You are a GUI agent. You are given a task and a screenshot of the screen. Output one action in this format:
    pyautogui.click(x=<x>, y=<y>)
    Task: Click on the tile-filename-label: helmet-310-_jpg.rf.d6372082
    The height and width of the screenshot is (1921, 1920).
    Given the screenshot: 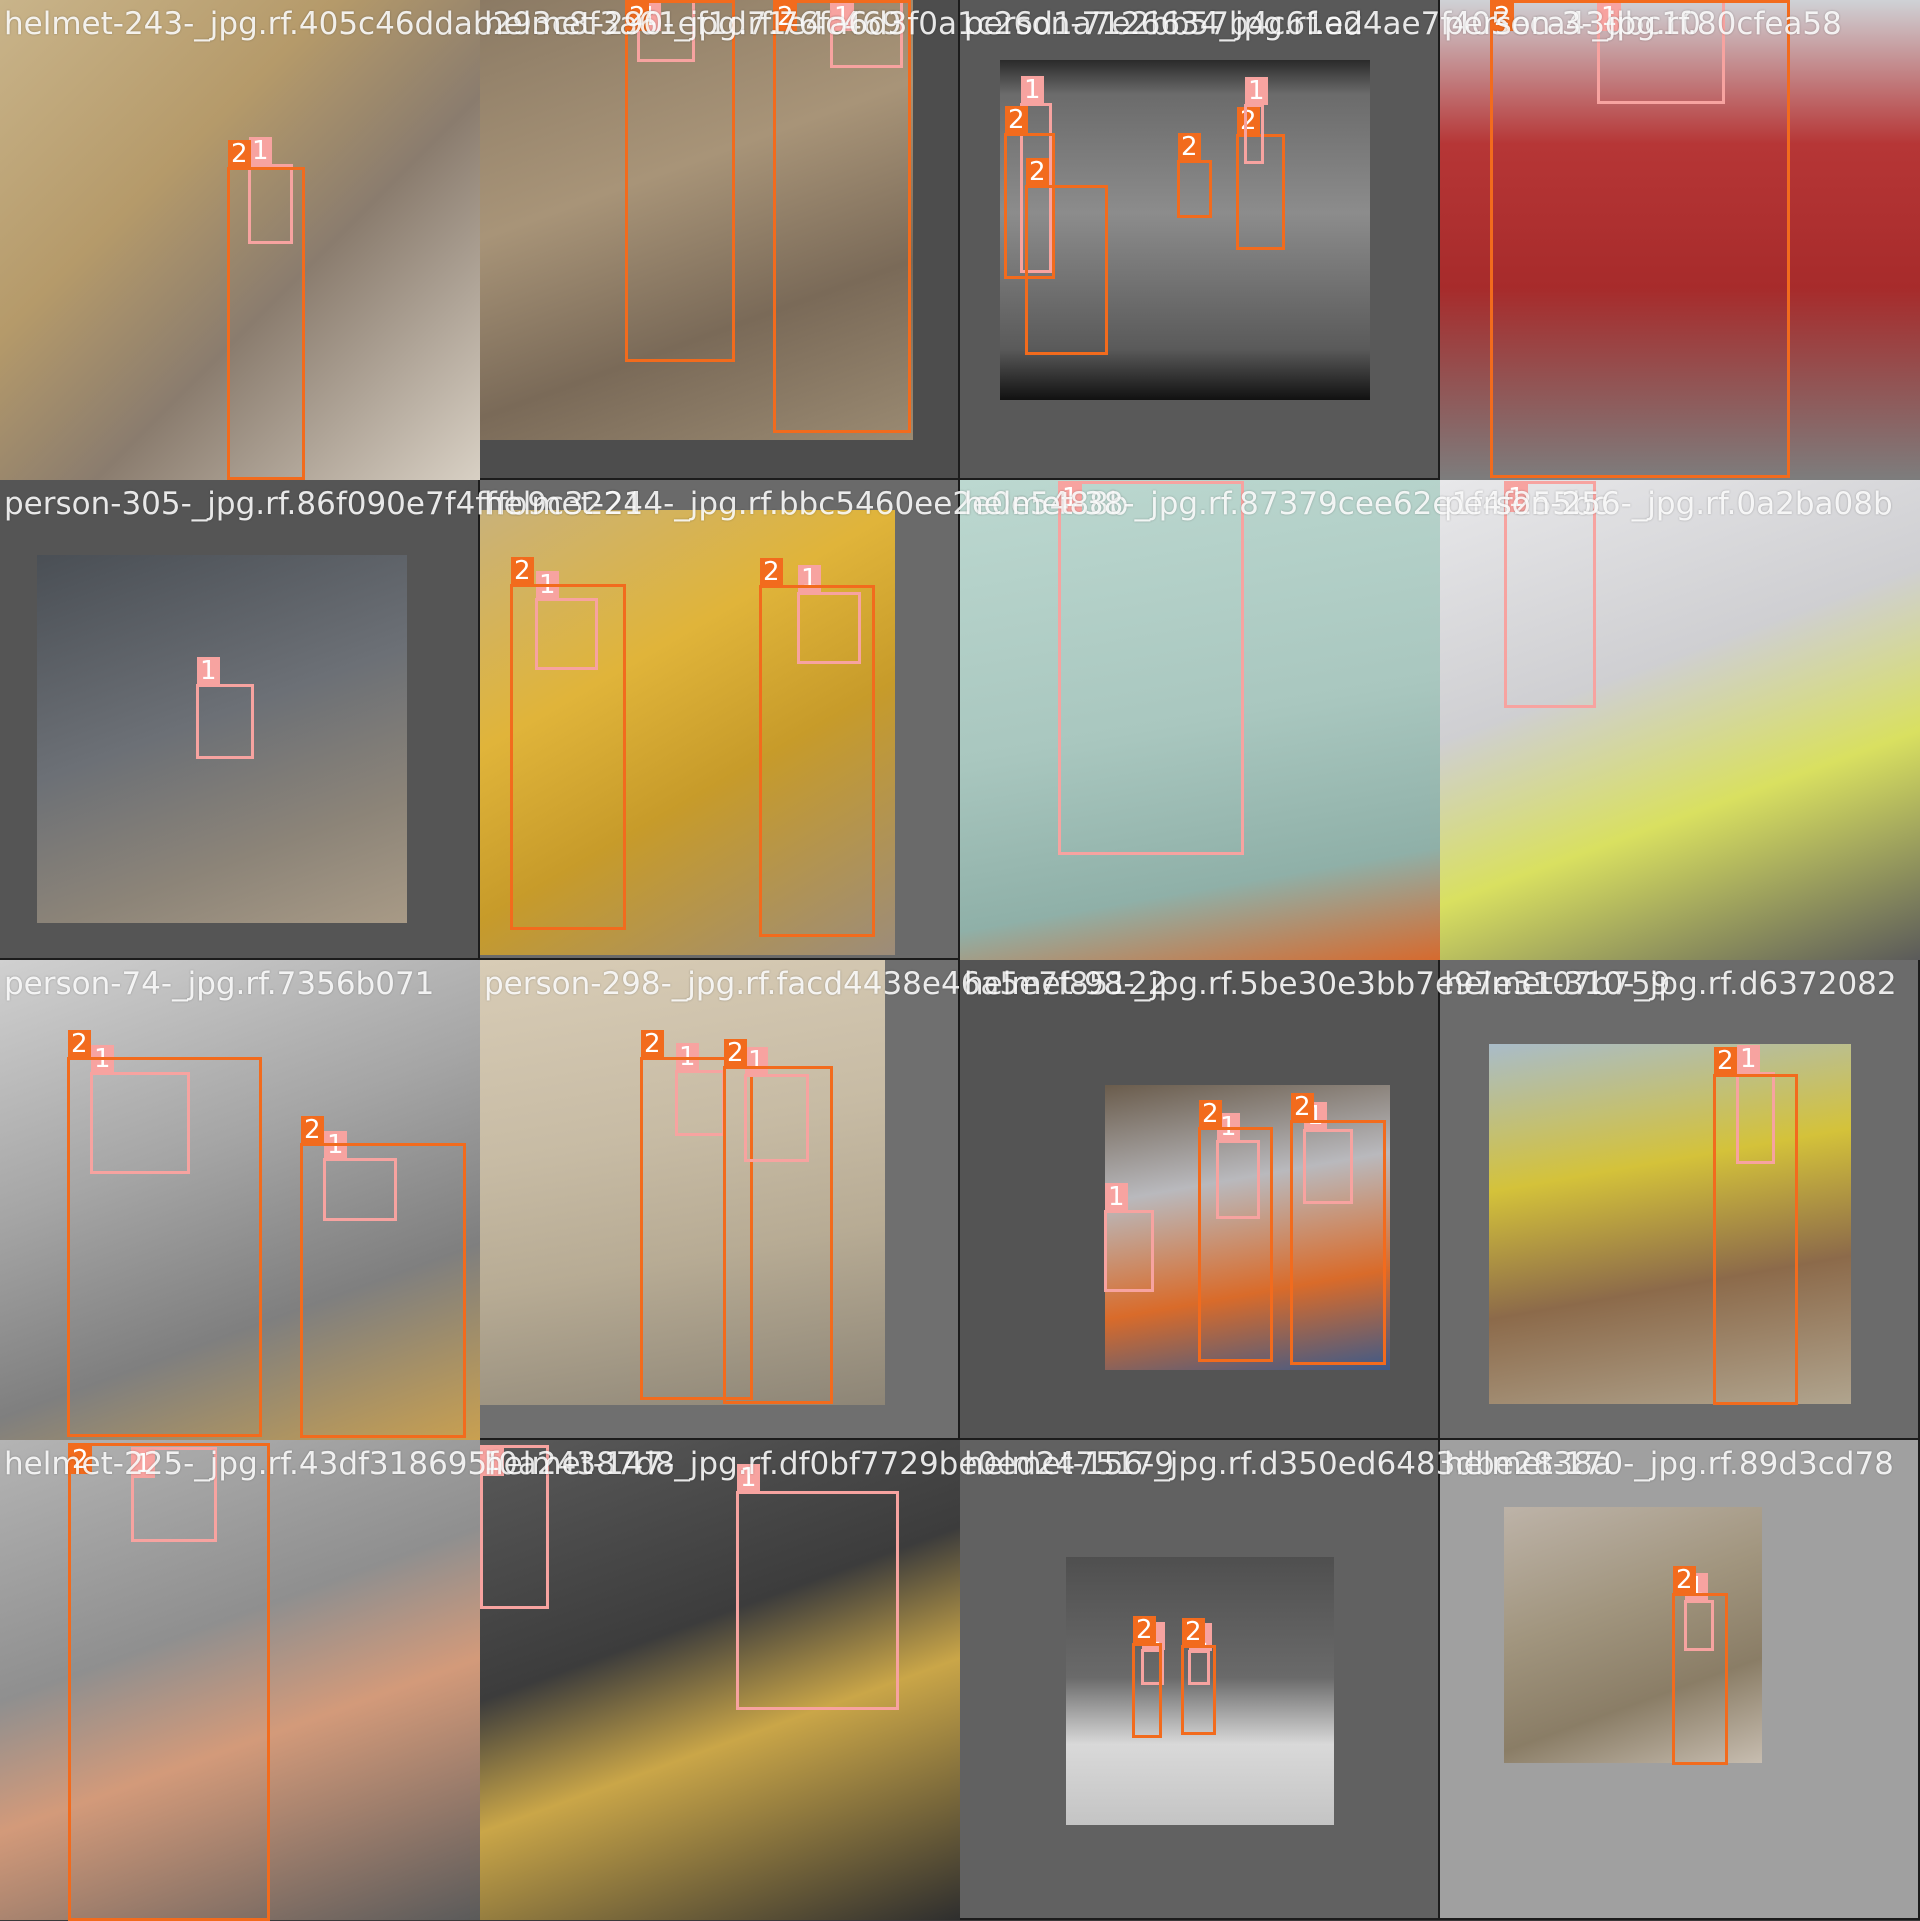 What is the action you would take?
    pyautogui.click(x=1670, y=984)
    